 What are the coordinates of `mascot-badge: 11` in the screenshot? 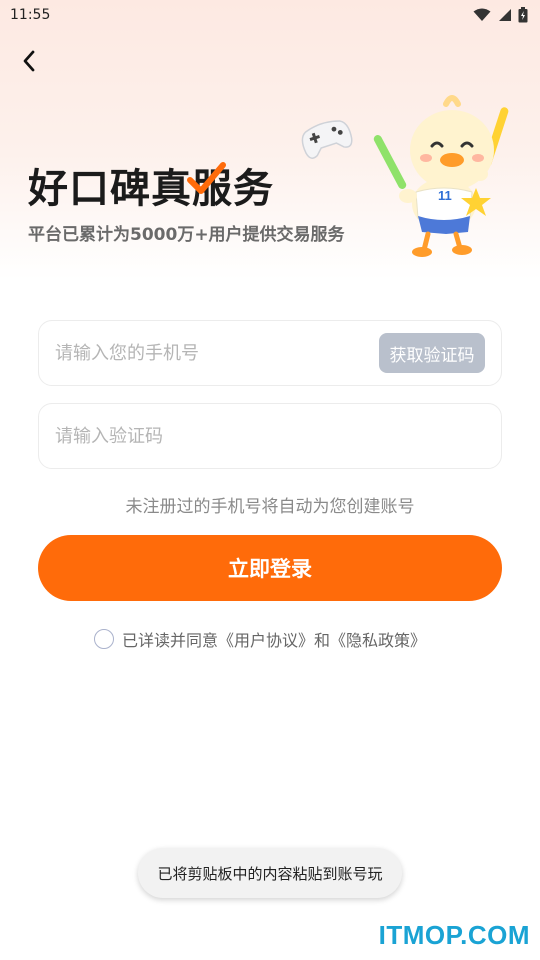 It's located at (445, 195).